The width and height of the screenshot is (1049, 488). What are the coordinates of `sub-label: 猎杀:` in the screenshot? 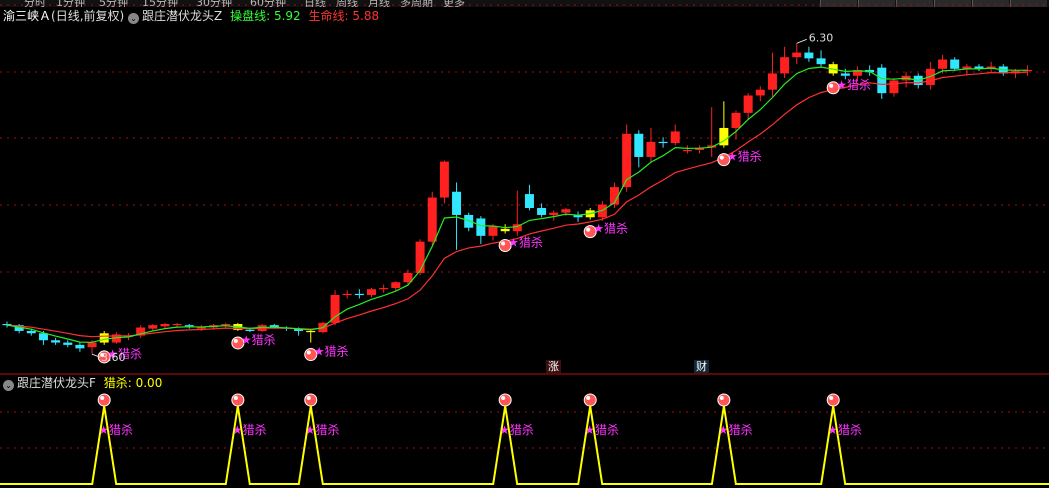 It's located at (117, 383).